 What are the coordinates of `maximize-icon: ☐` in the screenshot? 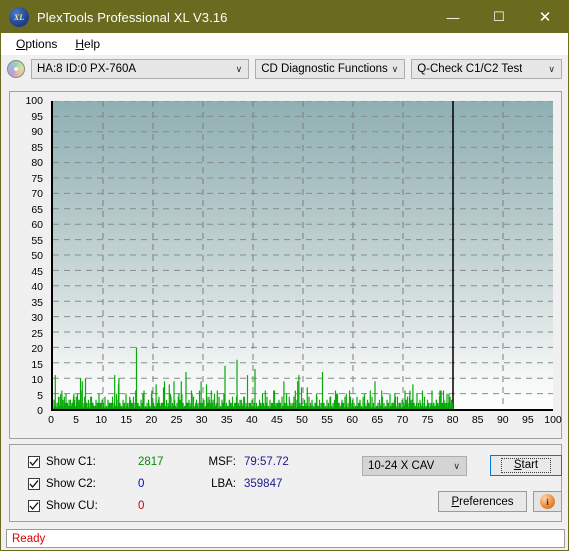 It's located at (499, 17).